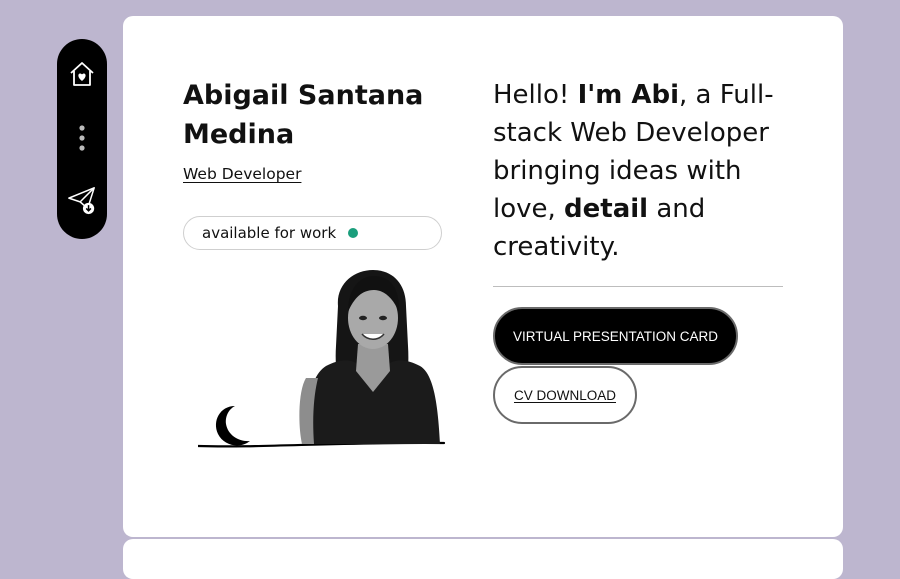 The width and height of the screenshot is (900, 579). I want to click on send-download-icon, so click(82, 200).